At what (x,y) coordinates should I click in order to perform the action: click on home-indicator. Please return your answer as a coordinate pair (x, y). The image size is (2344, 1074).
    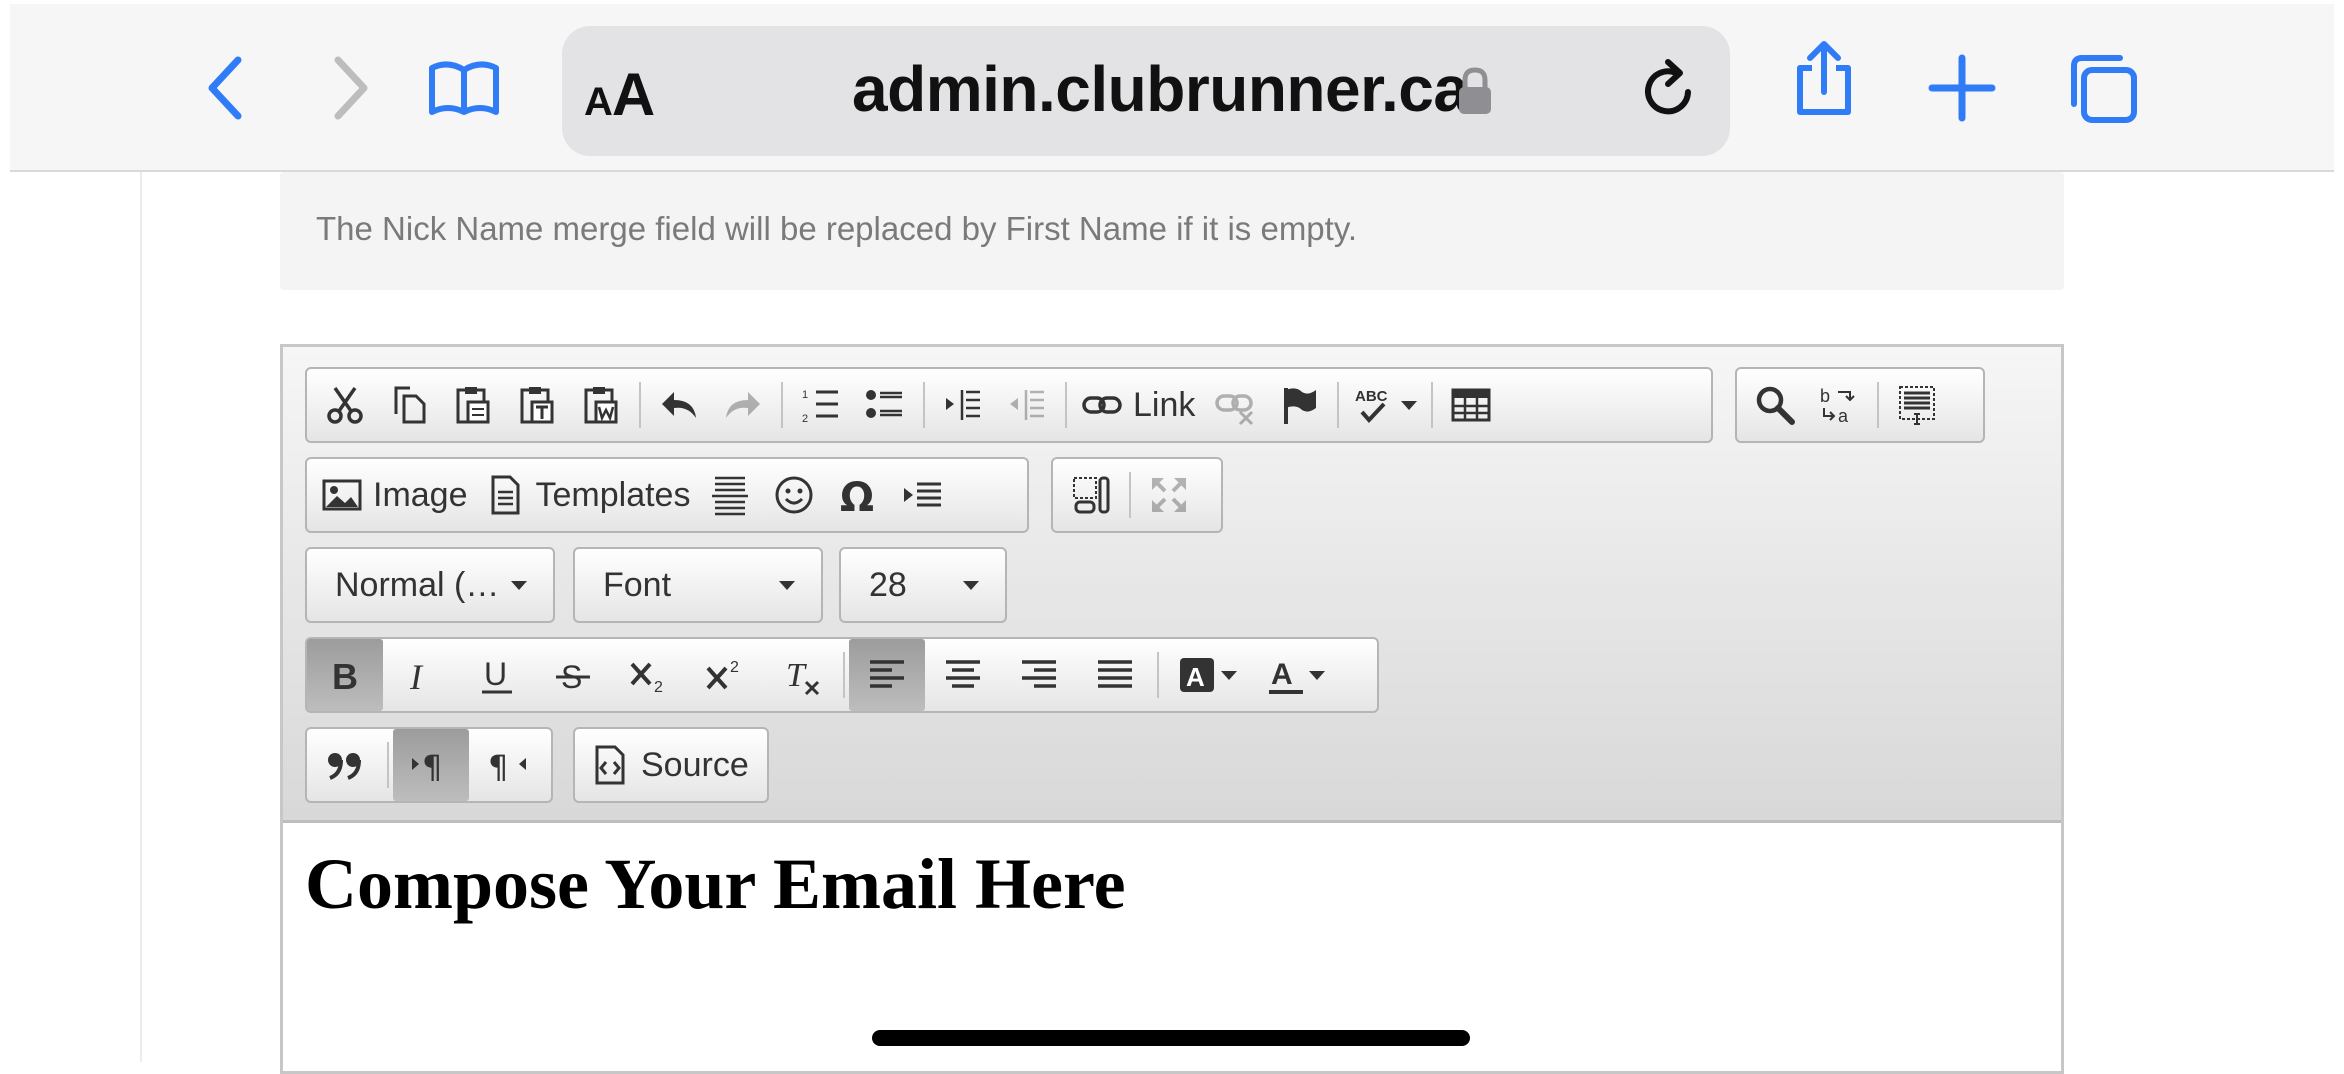
    Looking at the image, I should click on (1171, 1038).